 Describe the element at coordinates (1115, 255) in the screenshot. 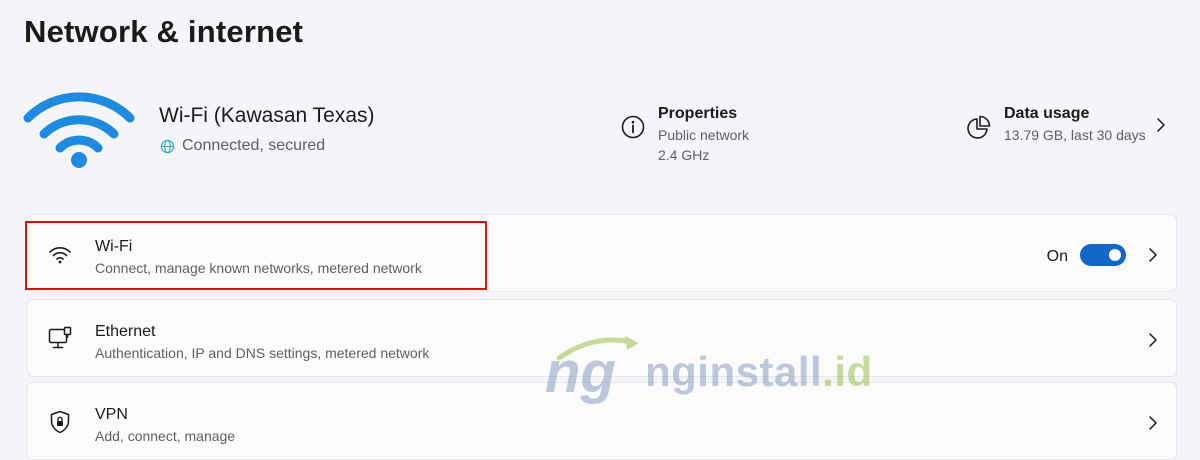

I see `toggle-knob` at that location.